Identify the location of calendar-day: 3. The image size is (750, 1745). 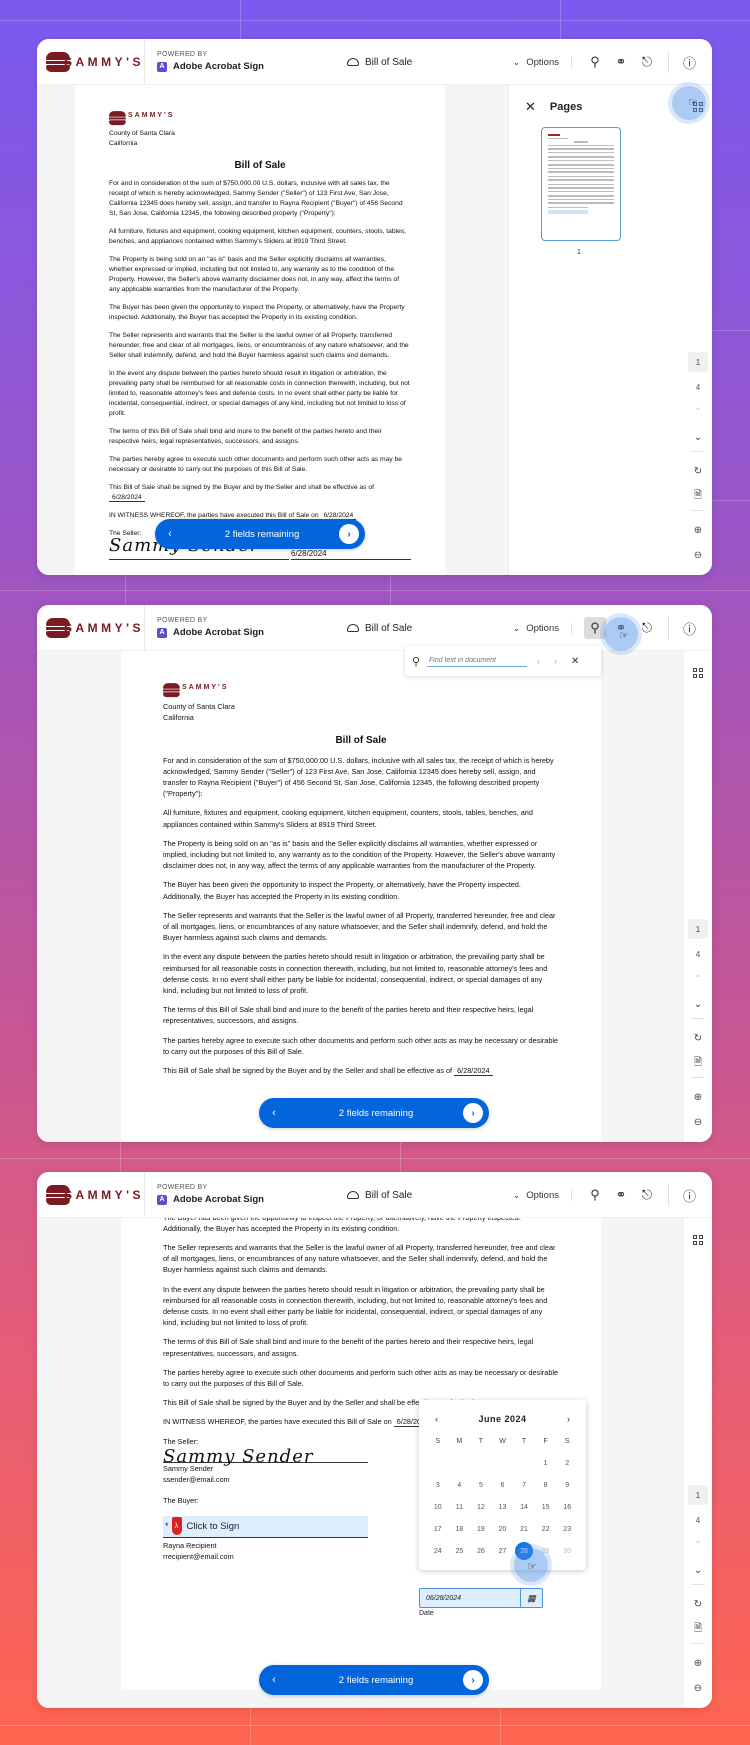
(438, 1485).